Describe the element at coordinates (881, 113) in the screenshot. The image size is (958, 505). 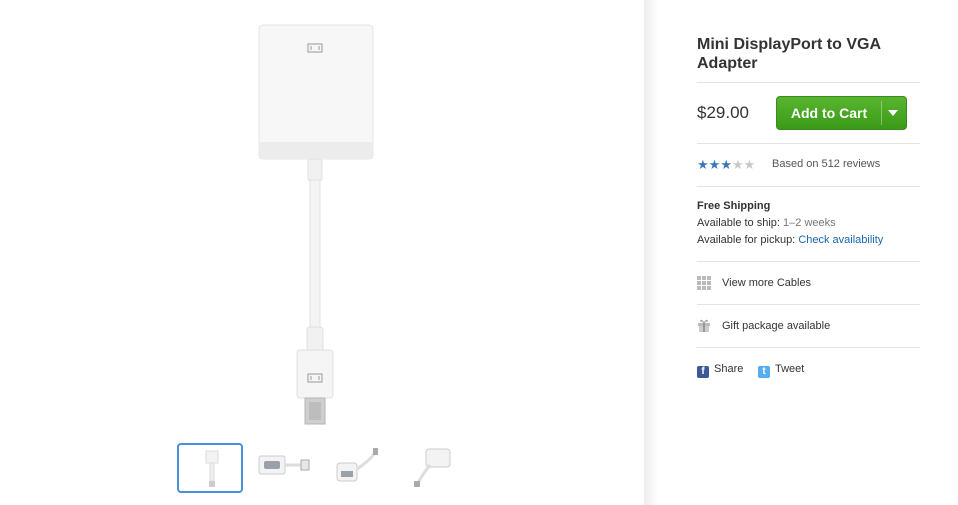
I see `button-separator` at that location.